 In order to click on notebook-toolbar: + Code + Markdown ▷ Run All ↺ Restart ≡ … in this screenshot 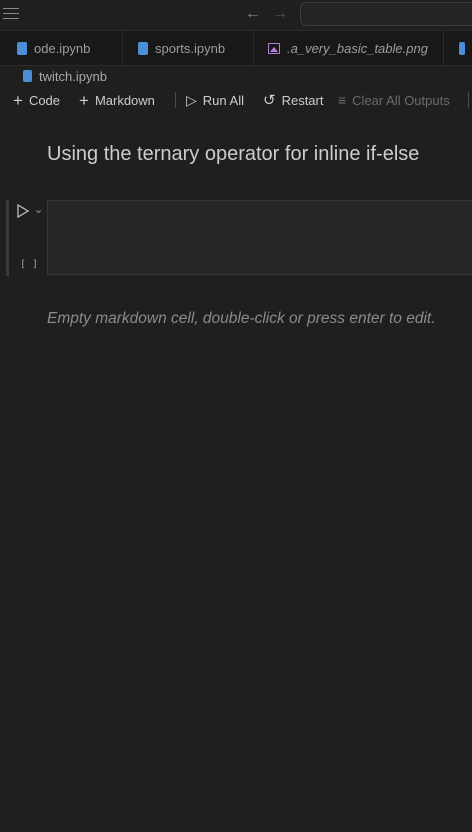, I will do `click(236, 100)`.